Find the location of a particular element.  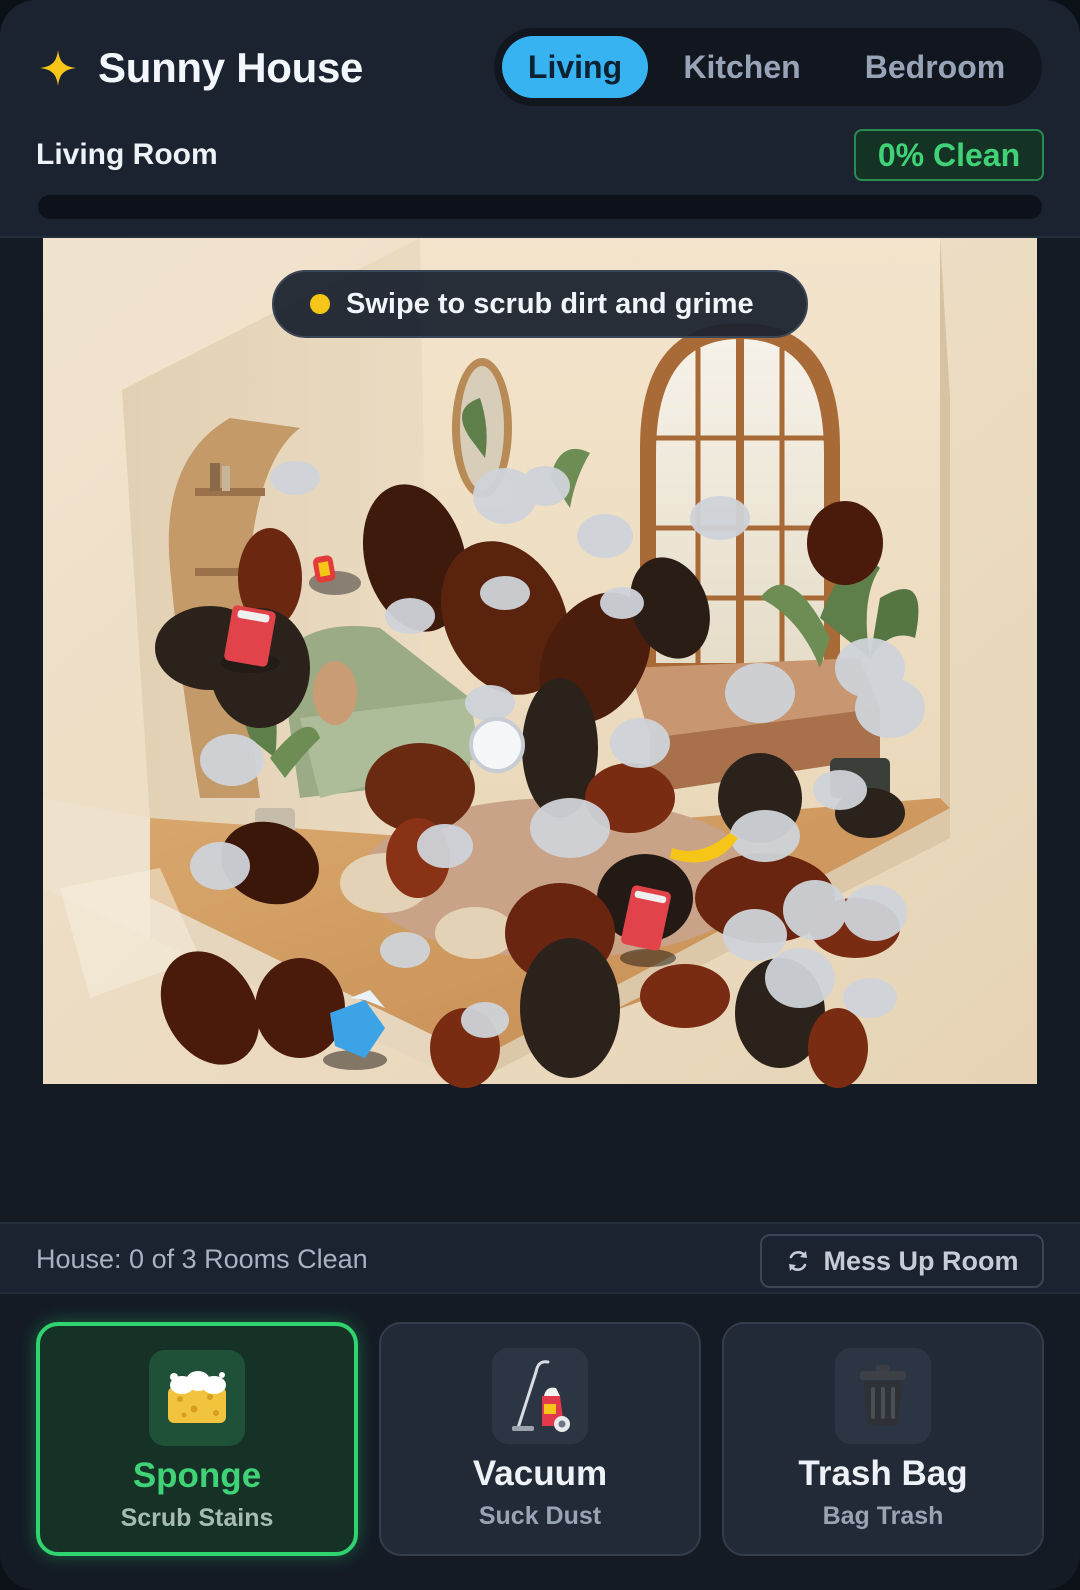

refresh-icon is located at coordinates (798, 1261).